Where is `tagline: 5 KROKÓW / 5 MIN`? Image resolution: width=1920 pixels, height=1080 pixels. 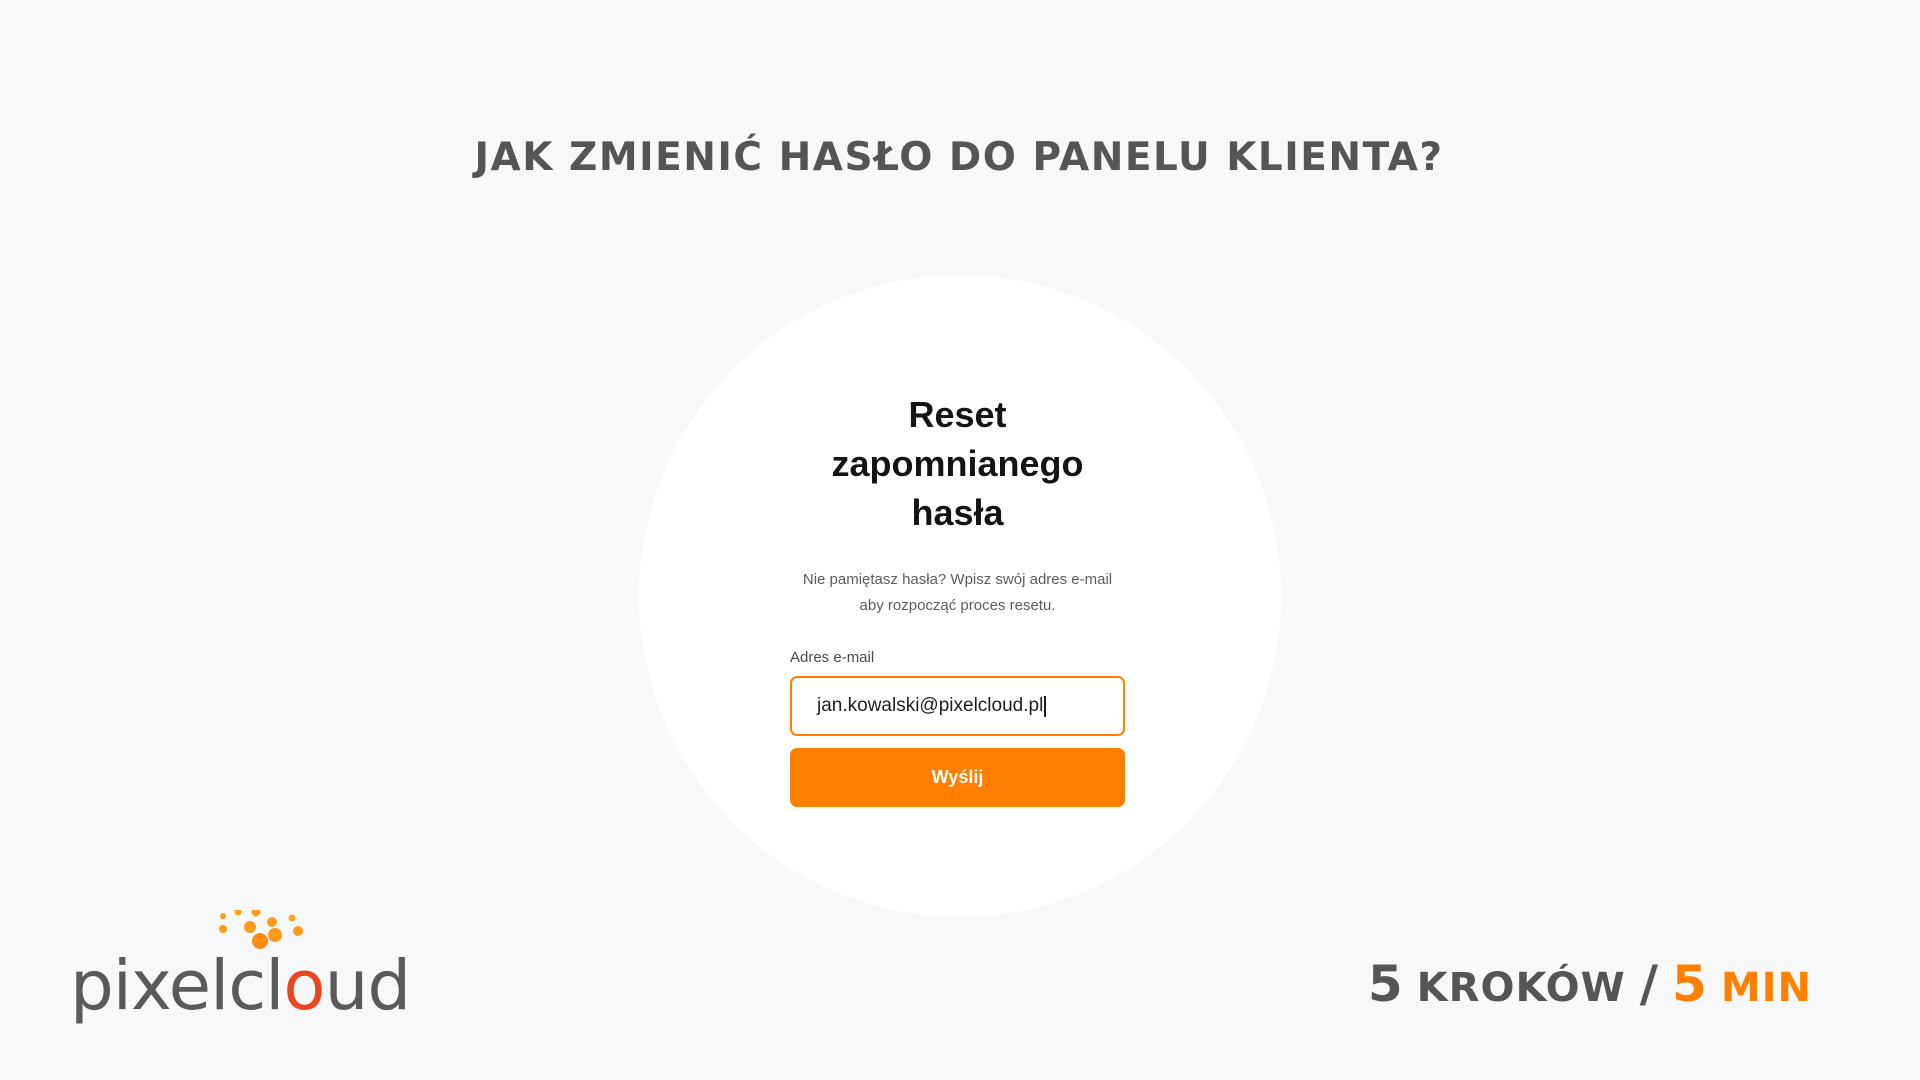
tagline: 5 KROKÓW / 5 MIN is located at coordinates (1590, 984).